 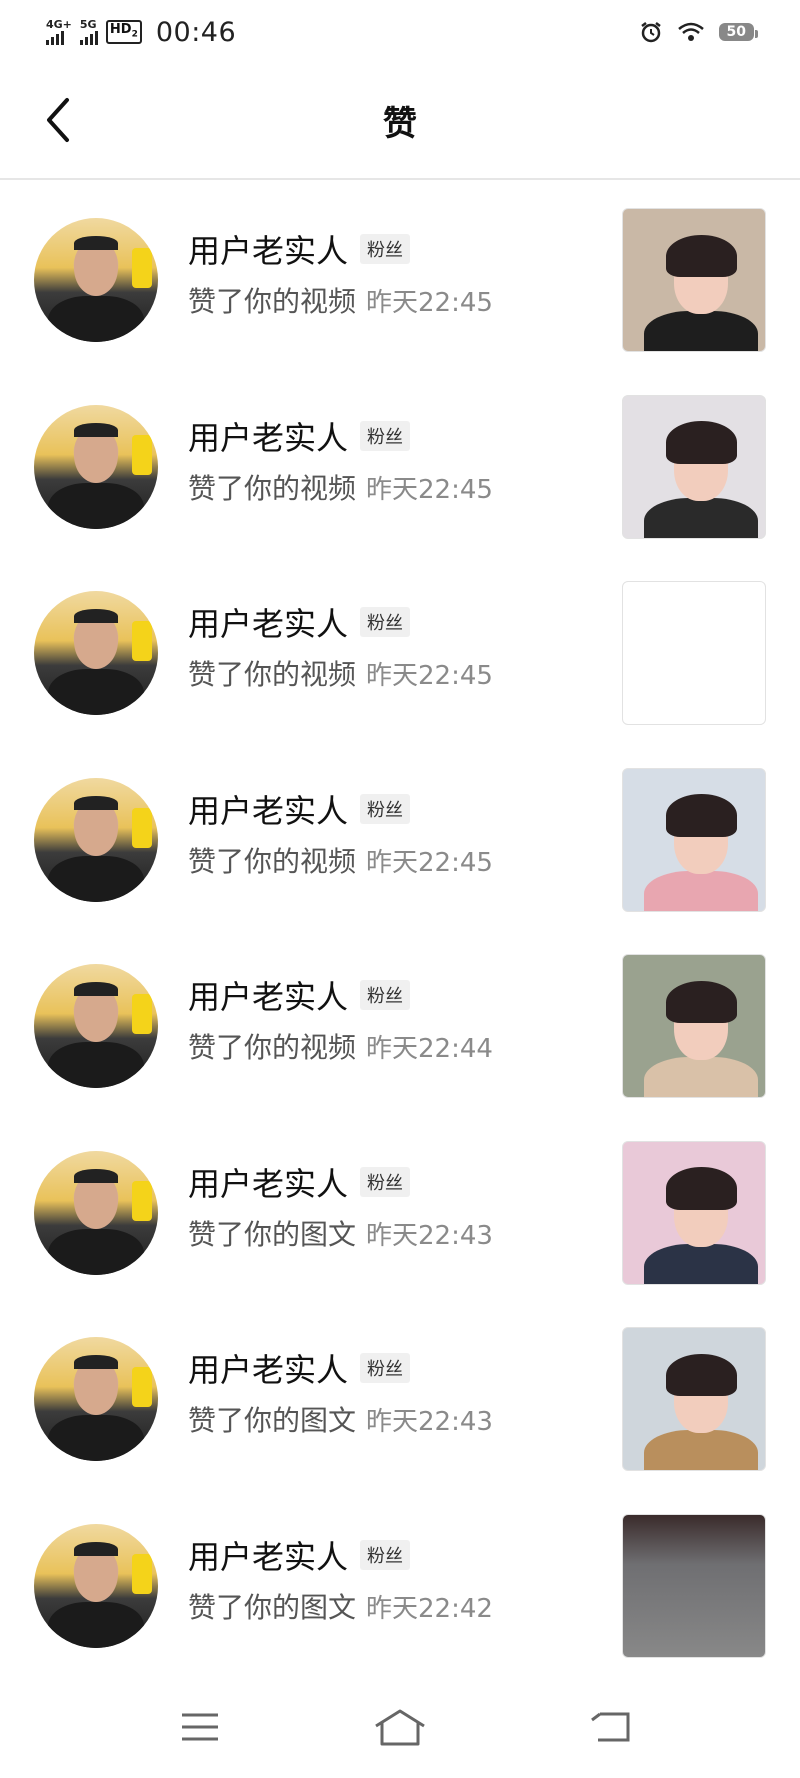 I want to click on battery-level: 50, so click(x=736, y=32).